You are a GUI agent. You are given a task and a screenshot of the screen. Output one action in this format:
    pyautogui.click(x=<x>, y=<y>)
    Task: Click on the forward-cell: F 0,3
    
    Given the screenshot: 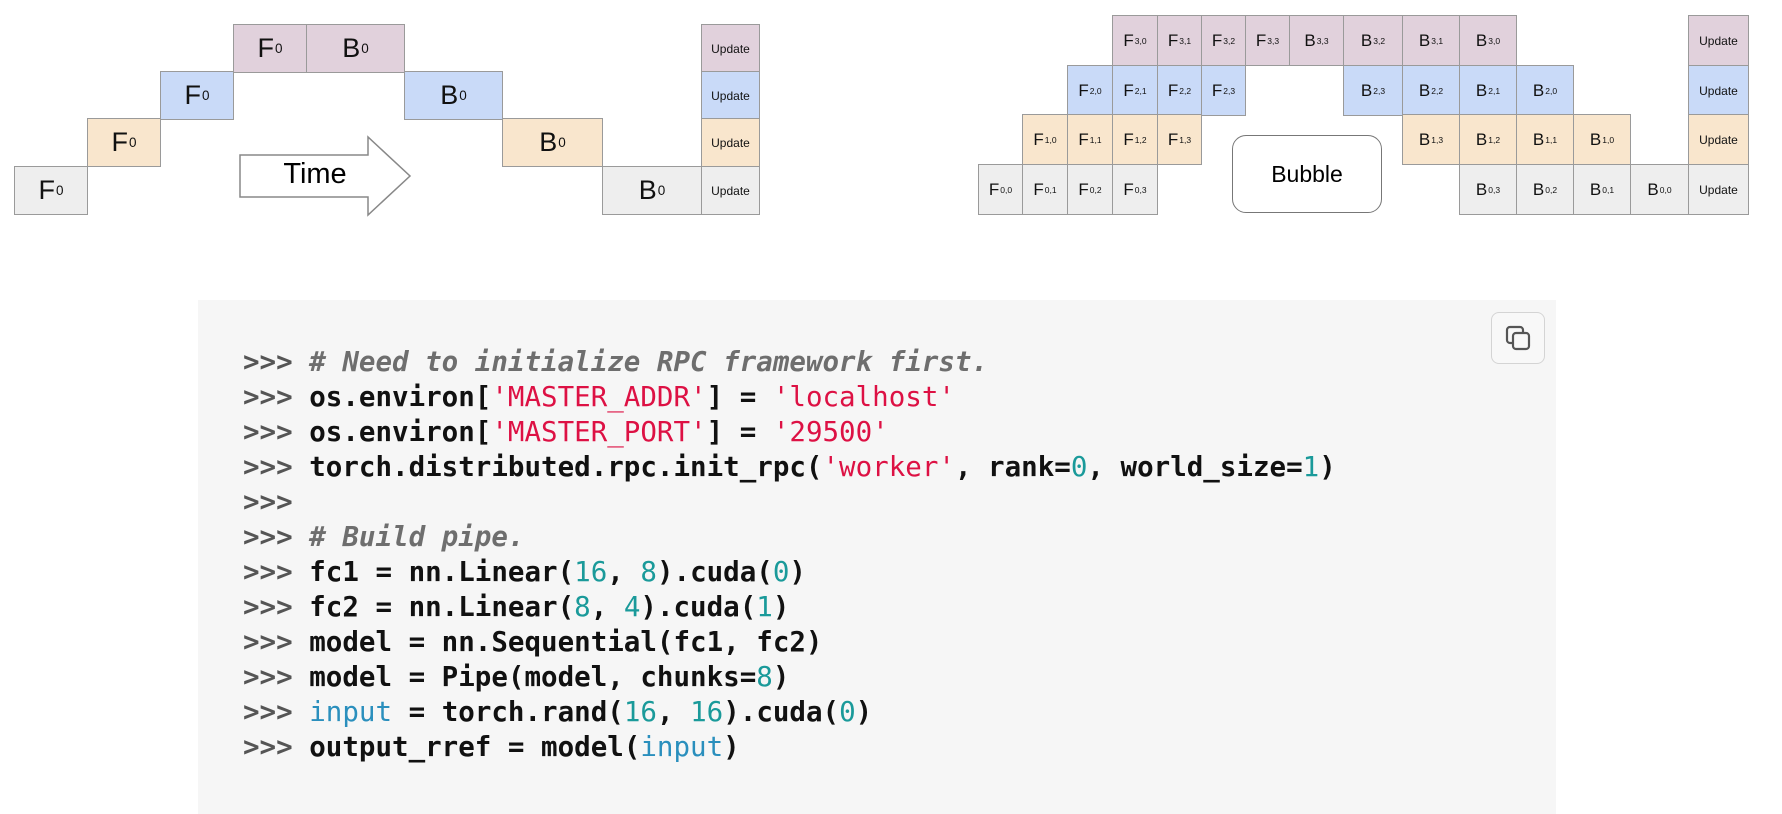 What is the action you would take?
    pyautogui.click(x=1135, y=189)
    